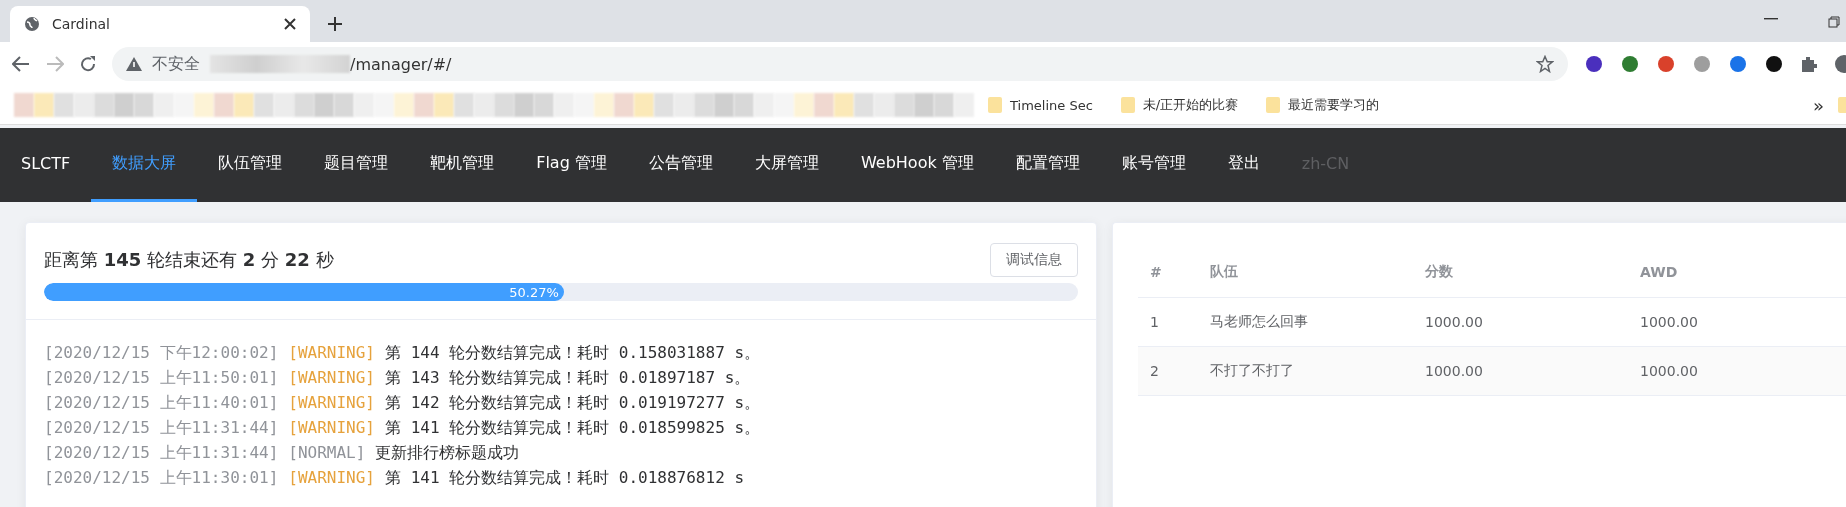  What do you see at coordinates (1155, 371) in the screenshot?
I see `table-cell-text: 2` at bounding box center [1155, 371].